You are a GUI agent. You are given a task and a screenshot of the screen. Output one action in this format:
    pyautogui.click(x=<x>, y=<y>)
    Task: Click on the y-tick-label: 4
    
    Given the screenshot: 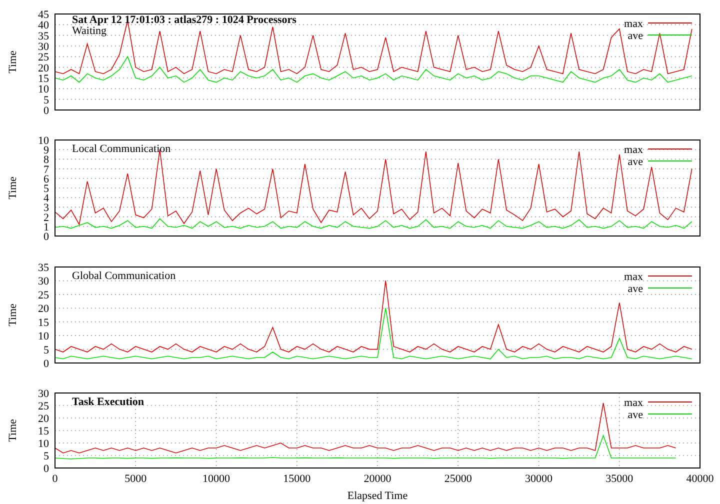 What is the action you would take?
    pyautogui.click(x=46, y=198)
    